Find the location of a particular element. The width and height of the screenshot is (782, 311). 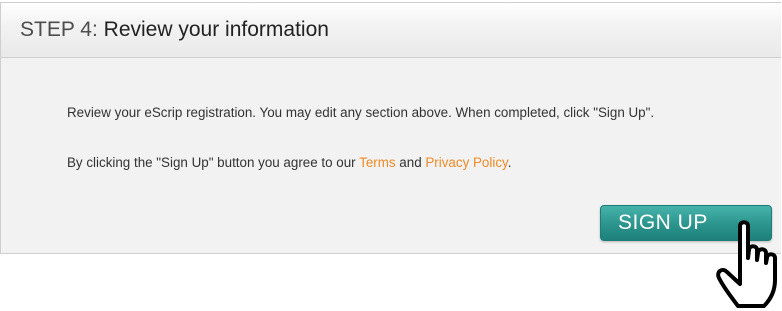

hand-pointer-icon is located at coordinates (746, 264).